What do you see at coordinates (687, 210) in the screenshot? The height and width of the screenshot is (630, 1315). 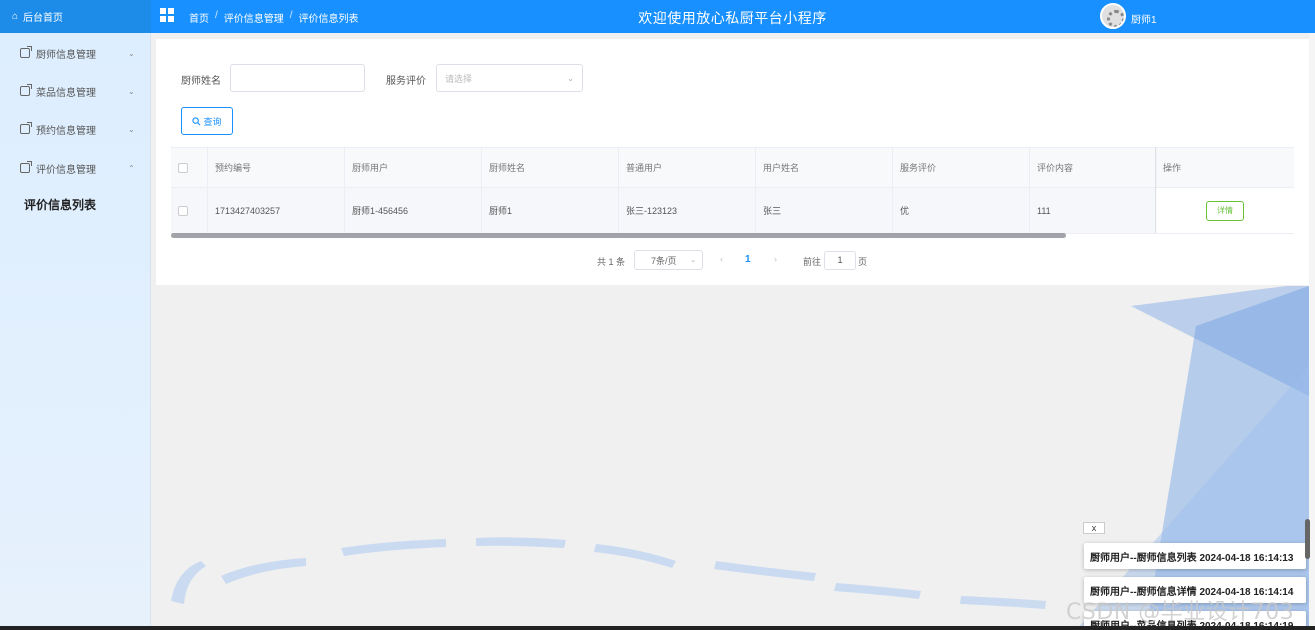 I see `cell-normal-user: 张三-123123` at bounding box center [687, 210].